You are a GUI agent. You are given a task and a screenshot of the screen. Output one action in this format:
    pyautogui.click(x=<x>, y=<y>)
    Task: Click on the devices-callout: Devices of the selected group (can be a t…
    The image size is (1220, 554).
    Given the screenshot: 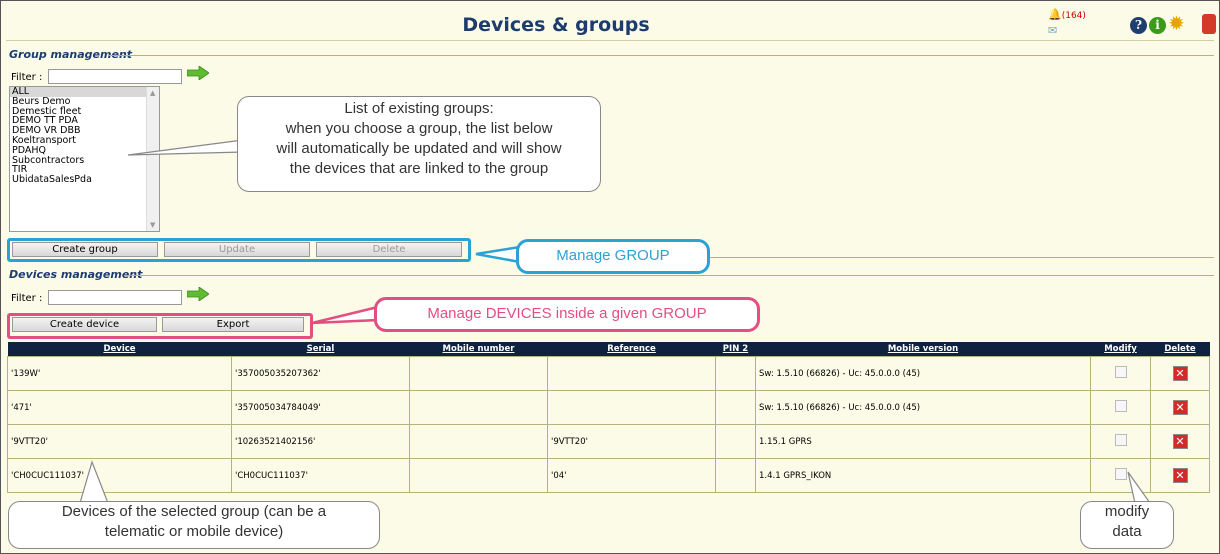 What is the action you would take?
    pyautogui.click(x=194, y=525)
    